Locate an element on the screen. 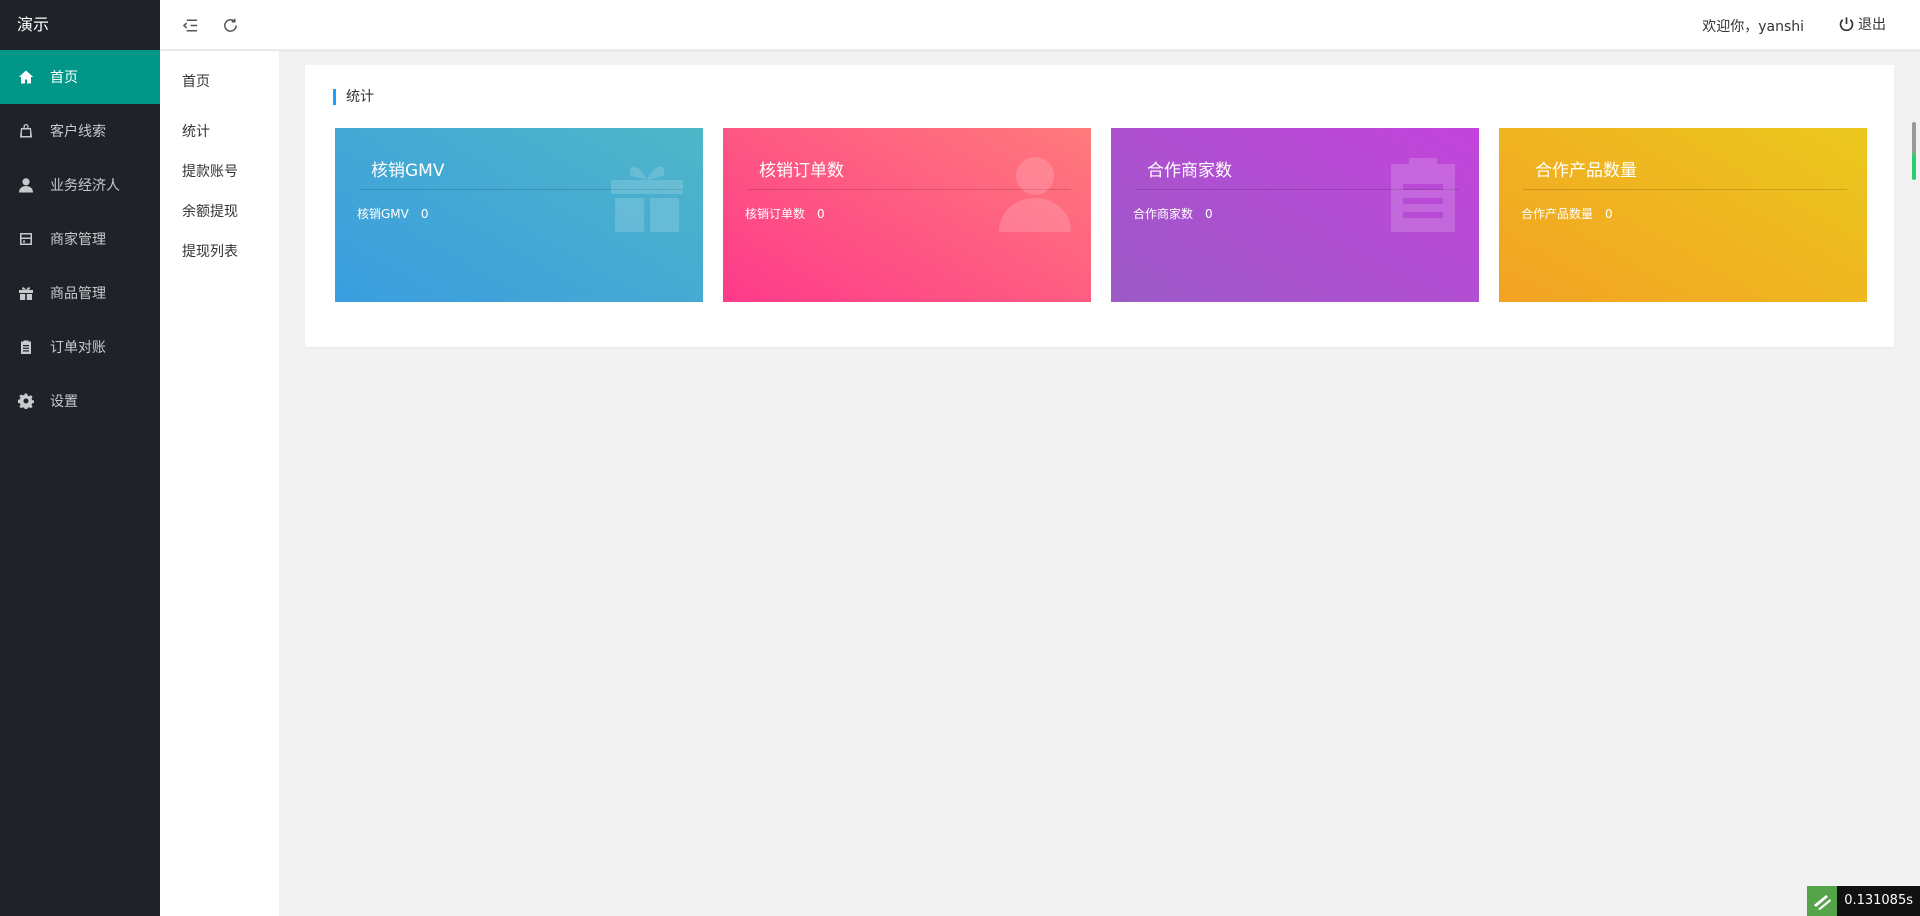 The width and height of the screenshot is (1920, 916). stat-line: 核销GMV 0 is located at coordinates (393, 213).